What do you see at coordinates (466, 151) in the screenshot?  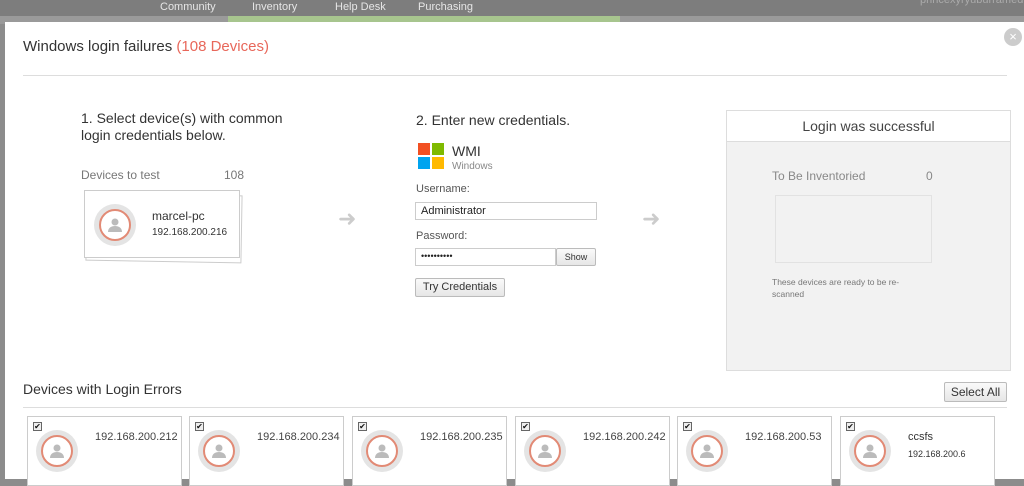 I see `protocol-label: WMI` at bounding box center [466, 151].